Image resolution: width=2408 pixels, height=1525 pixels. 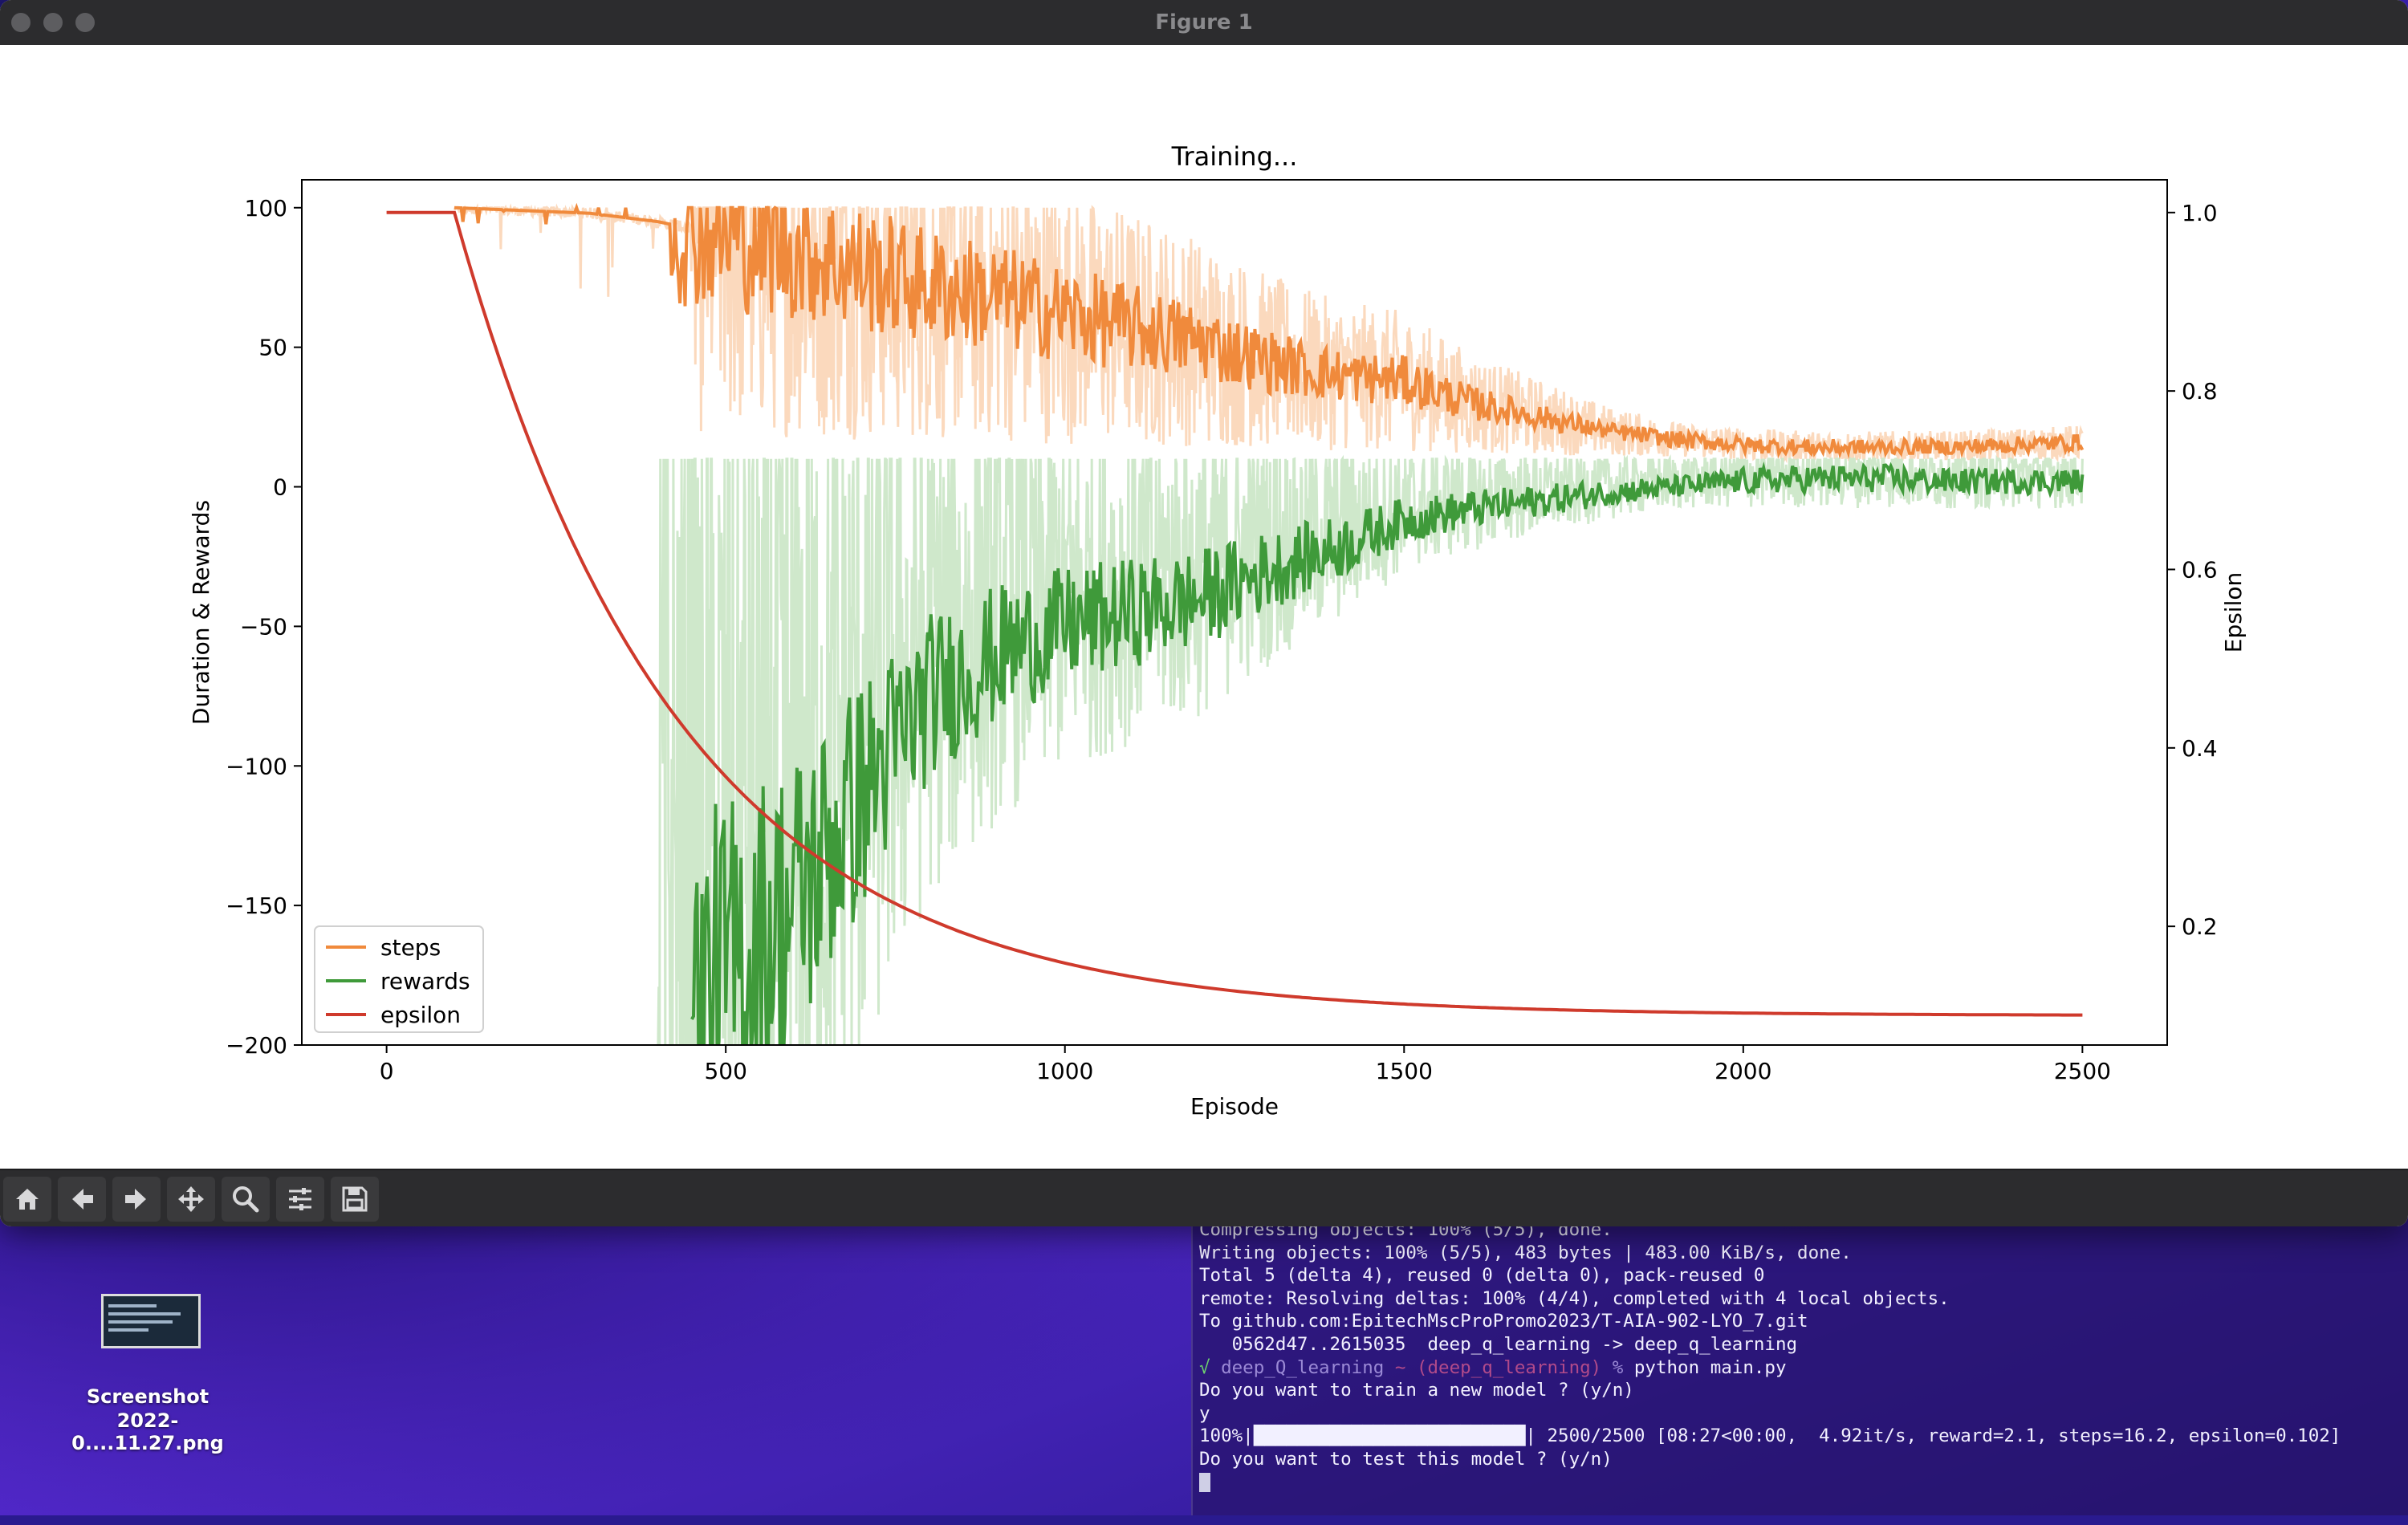 I want to click on y-tick-label: −100, so click(x=256, y=766).